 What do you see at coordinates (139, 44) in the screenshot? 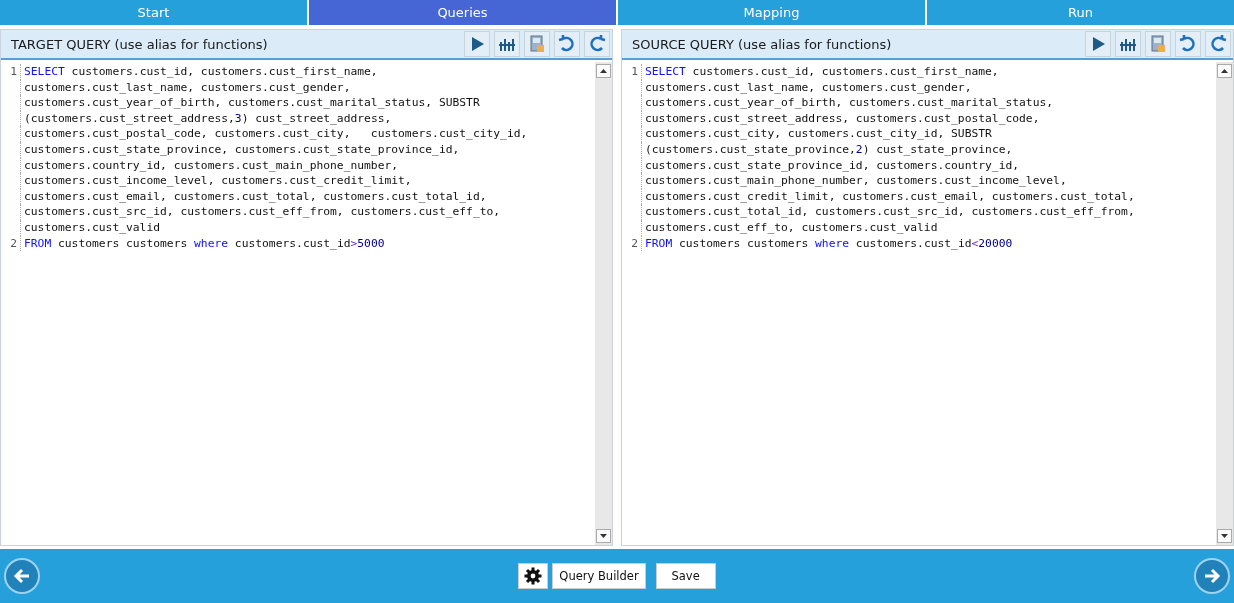
I see `panel-title: TARGET QUERY (use alias for functions)` at bounding box center [139, 44].